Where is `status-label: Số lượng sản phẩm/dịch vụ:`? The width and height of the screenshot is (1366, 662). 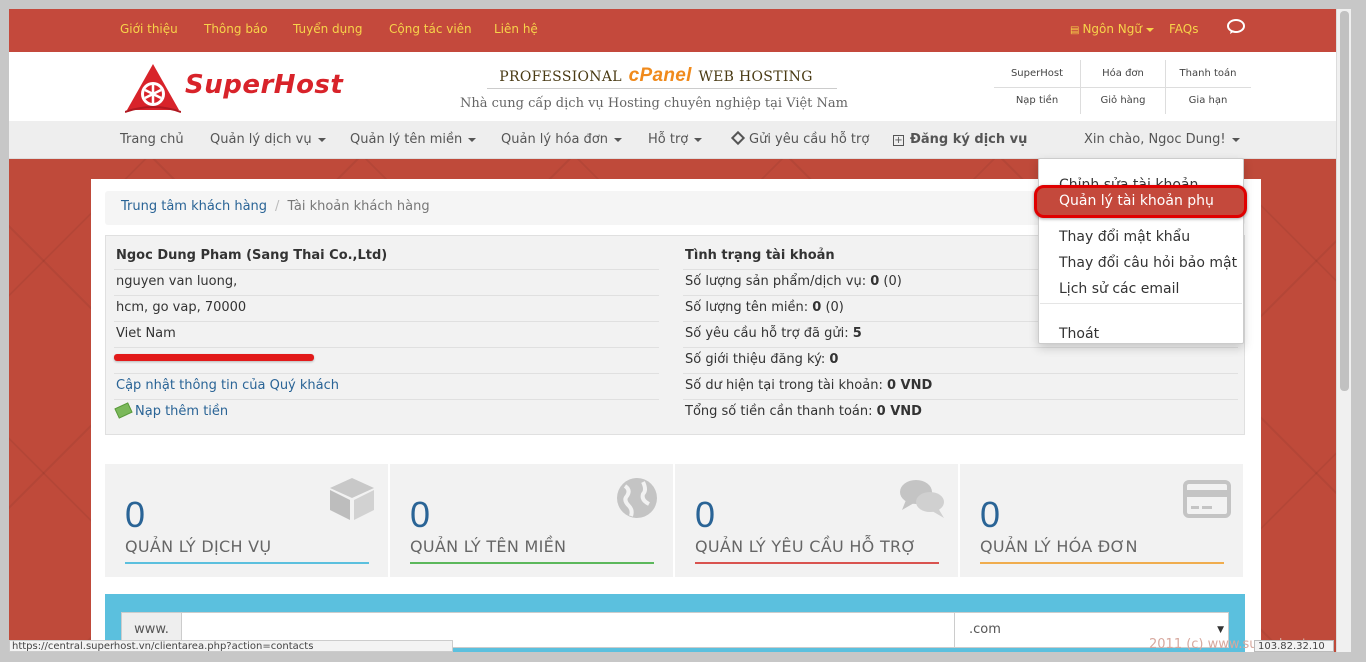
status-label: Số lượng sản phẩm/dịch vụ: is located at coordinates (778, 281).